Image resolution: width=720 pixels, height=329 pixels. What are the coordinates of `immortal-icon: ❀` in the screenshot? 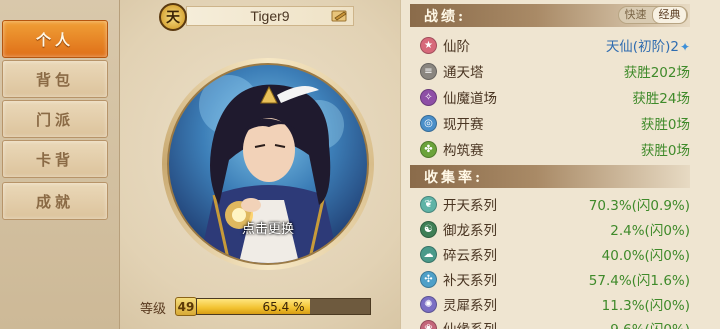 It's located at (428, 324).